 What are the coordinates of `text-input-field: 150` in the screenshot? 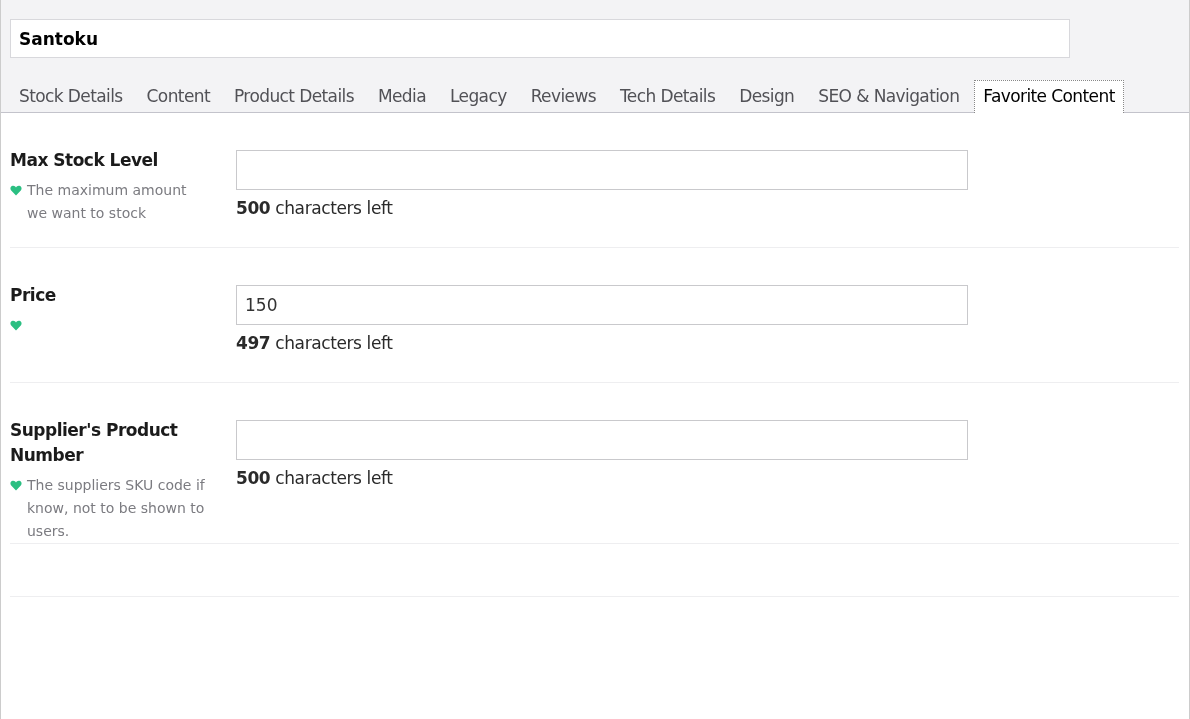 It's located at (602, 305).